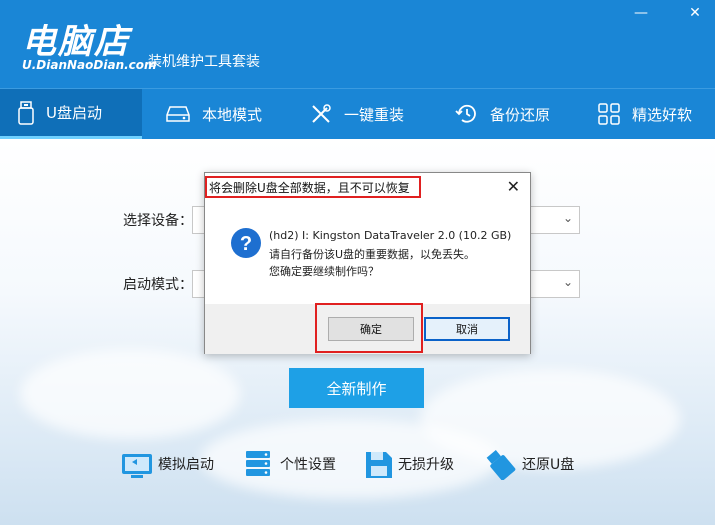 This screenshot has height=525, width=715. I want to click on cloud-decoration, so click(130, 394).